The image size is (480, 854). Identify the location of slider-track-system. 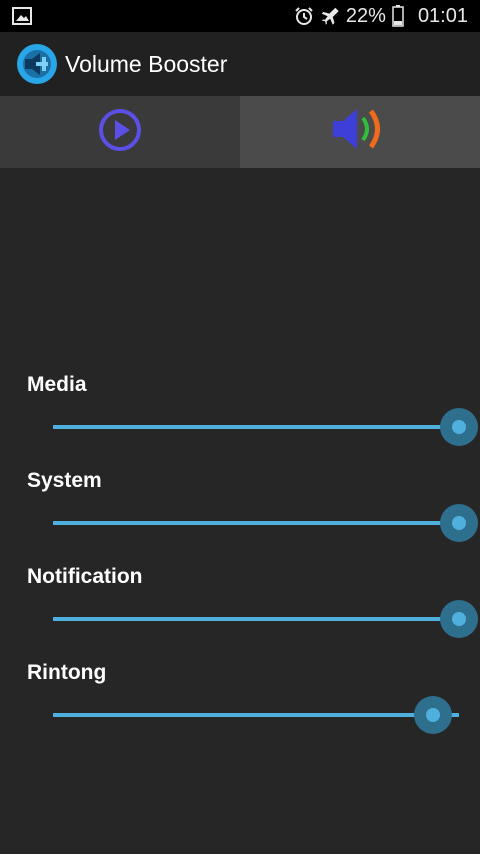
(256, 523).